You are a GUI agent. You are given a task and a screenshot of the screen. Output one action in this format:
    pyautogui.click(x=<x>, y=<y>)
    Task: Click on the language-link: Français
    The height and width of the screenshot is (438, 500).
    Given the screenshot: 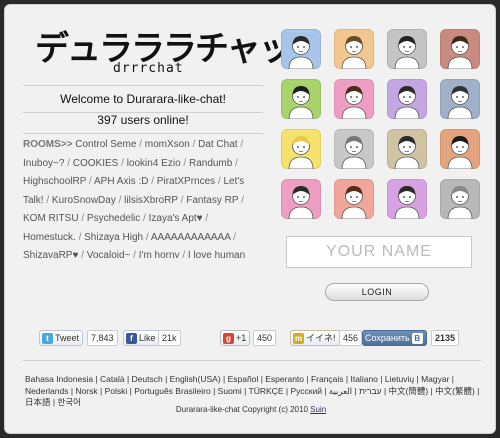 What is the action you would take?
    pyautogui.click(x=327, y=379)
    